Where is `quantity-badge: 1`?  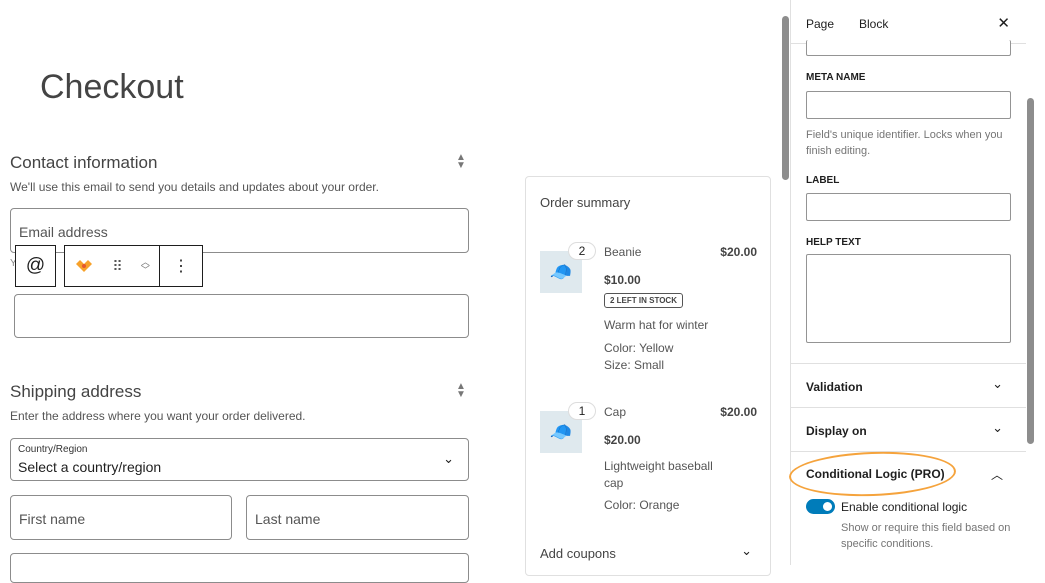 quantity-badge: 1 is located at coordinates (582, 411).